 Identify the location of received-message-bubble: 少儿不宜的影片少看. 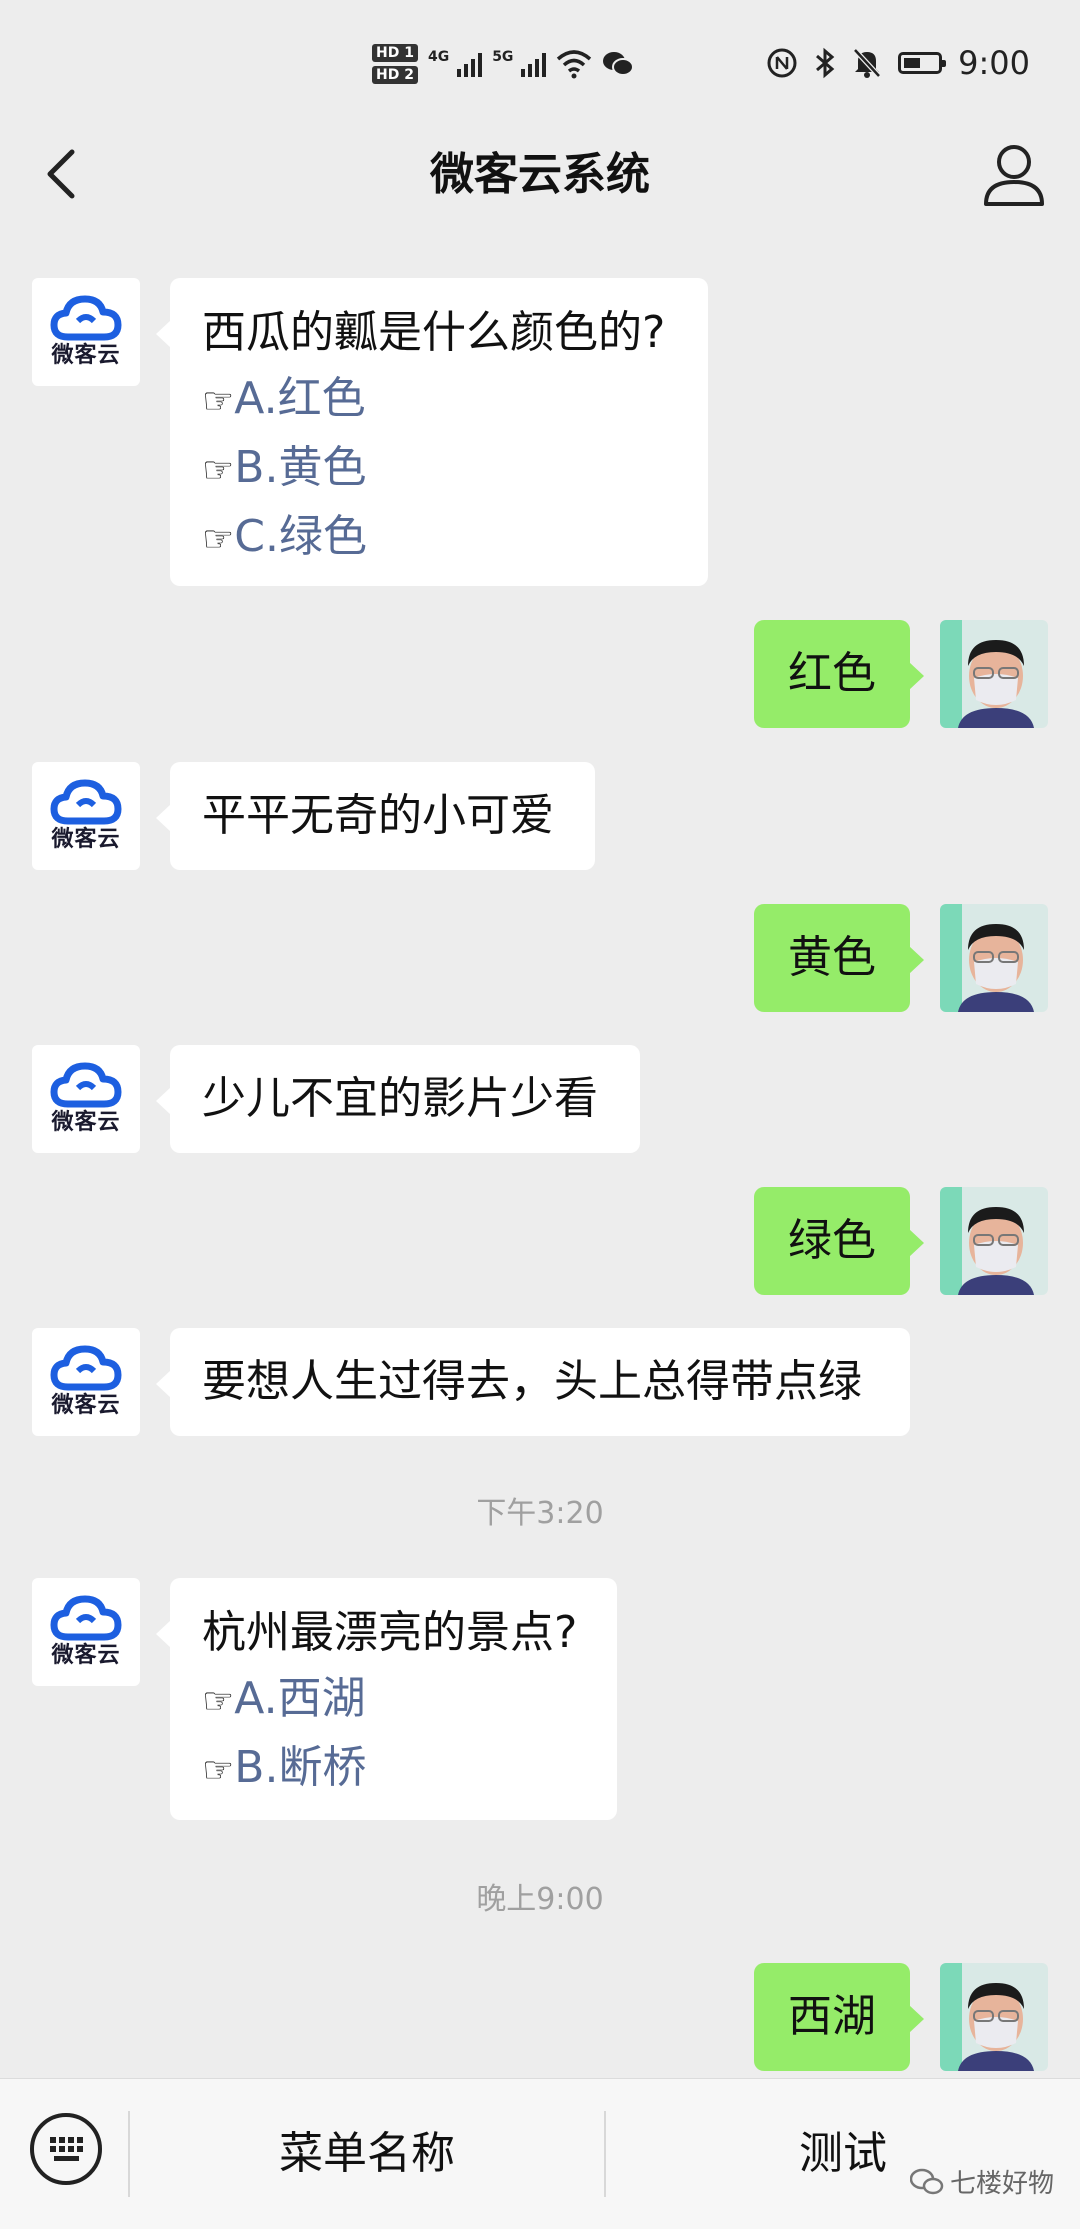
(398, 1099).